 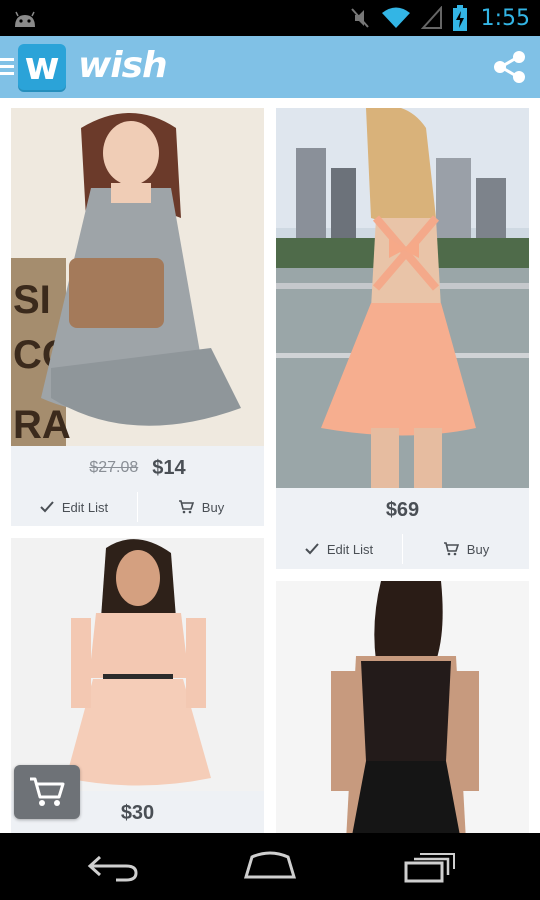 I want to click on logo-letter: w, so click(x=42, y=66).